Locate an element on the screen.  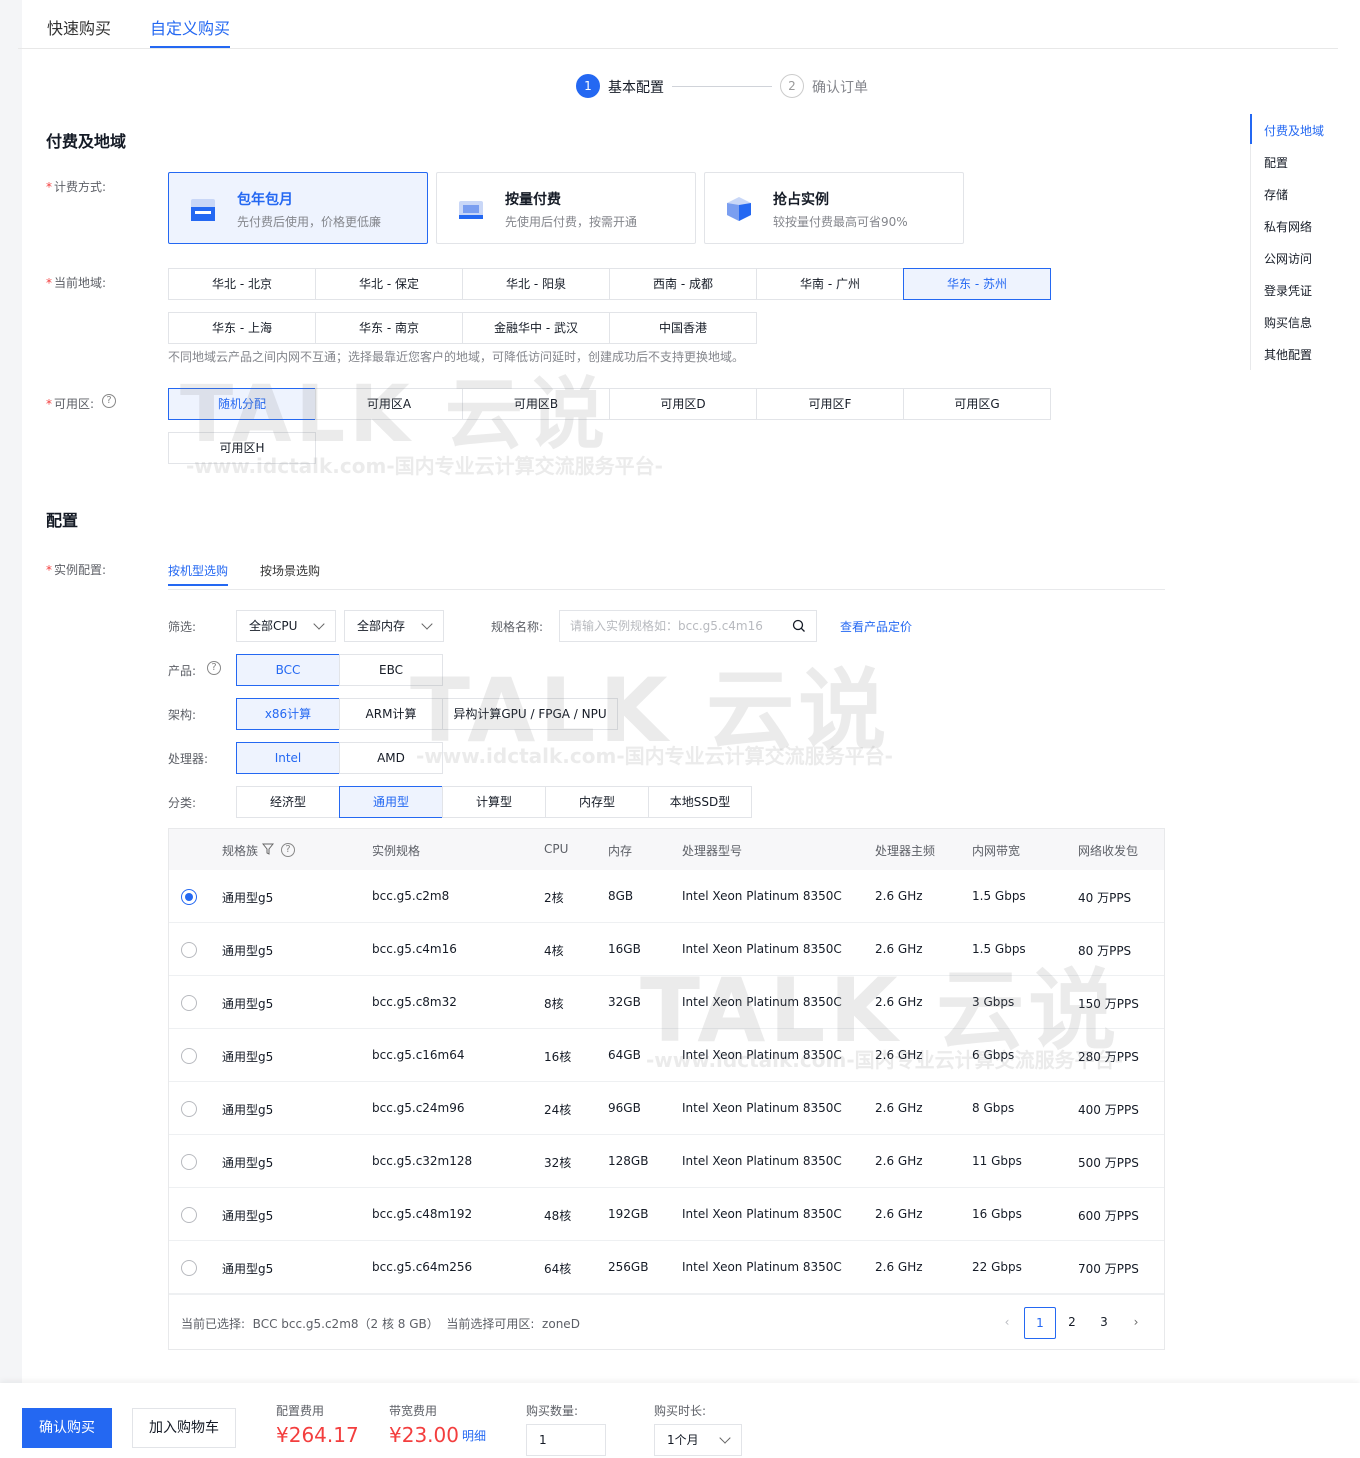
quantity-input: 1 is located at coordinates (566, 1440).